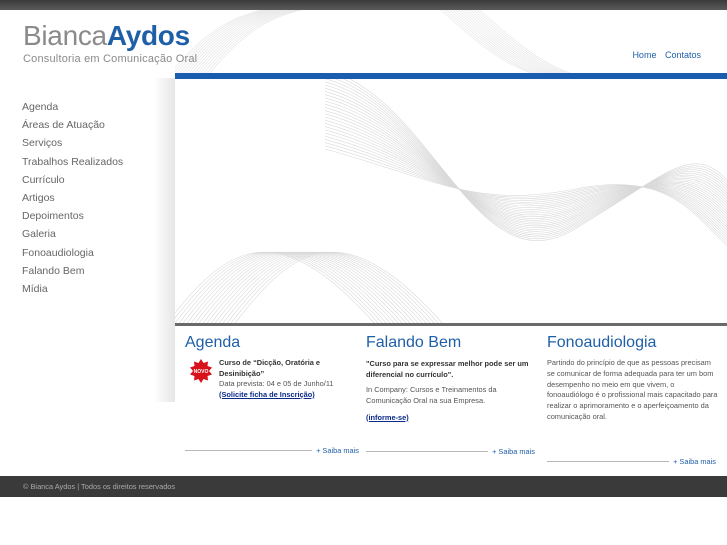 This screenshot has height=545, width=727. Describe the element at coordinates (65, 35) in the screenshot. I see `logo-first-name: Bianca` at that location.